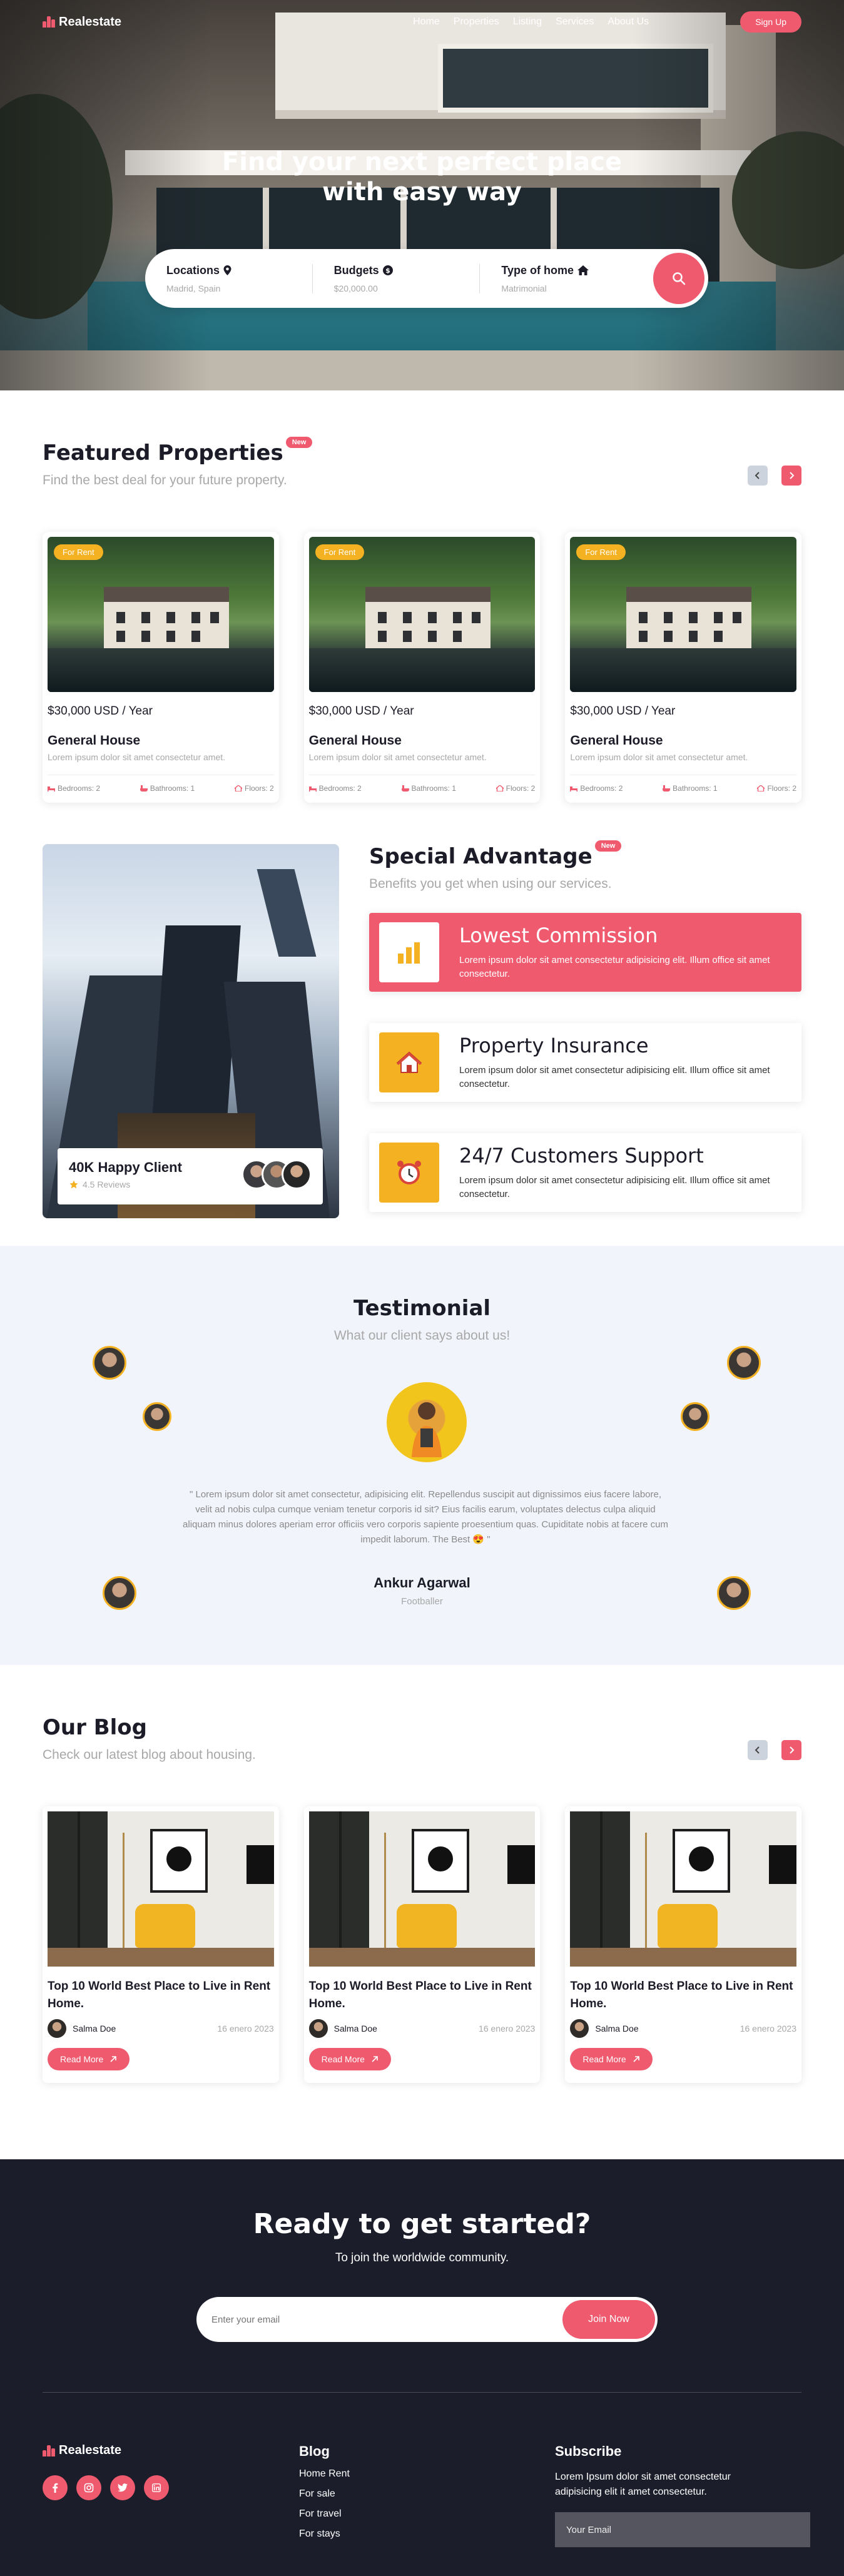  What do you see at coordinates (324, 2514) in the screenshot?
I see `footer-link-for-travel: For travel` at bounding box center [324, 2514].